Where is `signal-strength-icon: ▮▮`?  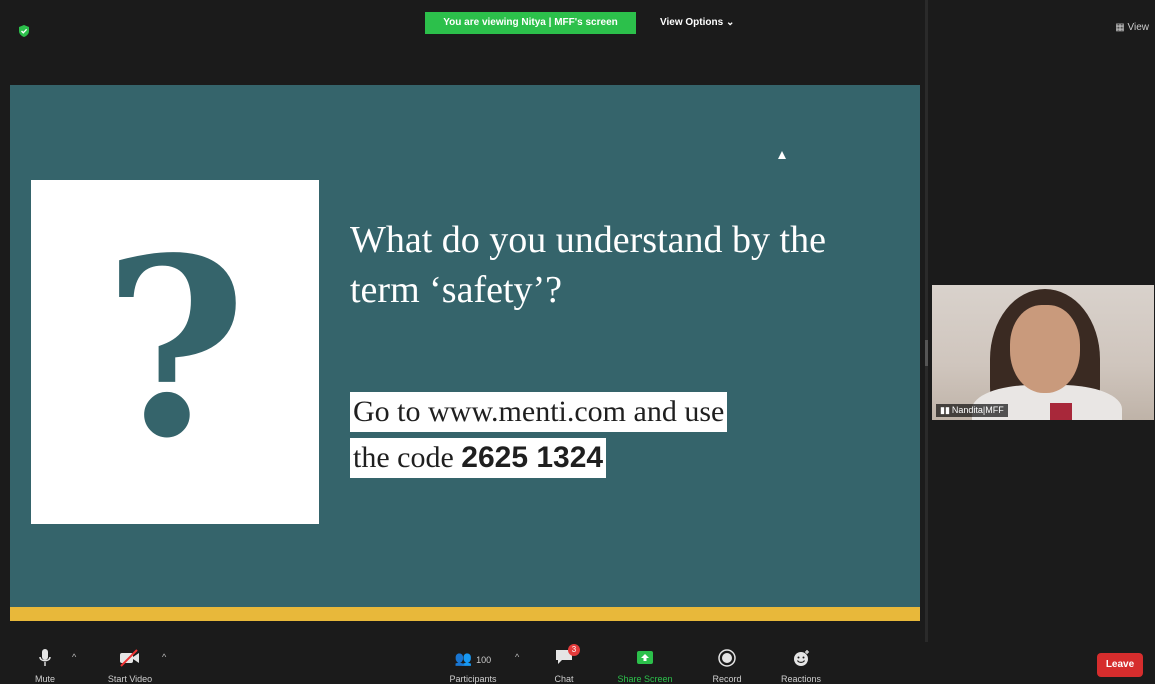 signal-strength-icon: ▮▮ is located at coordinates (945, 410).